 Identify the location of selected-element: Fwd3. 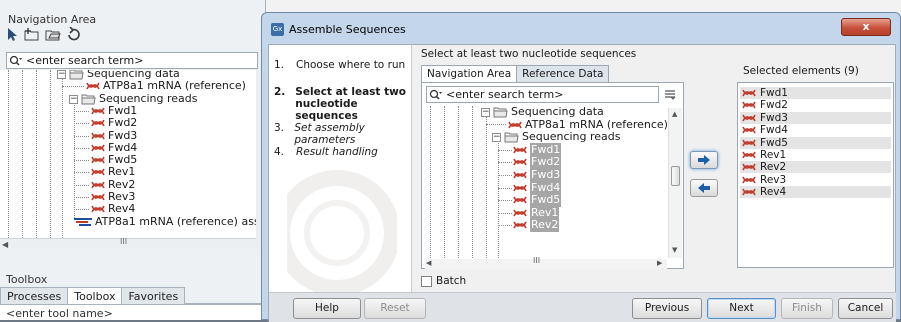
(815, 117).